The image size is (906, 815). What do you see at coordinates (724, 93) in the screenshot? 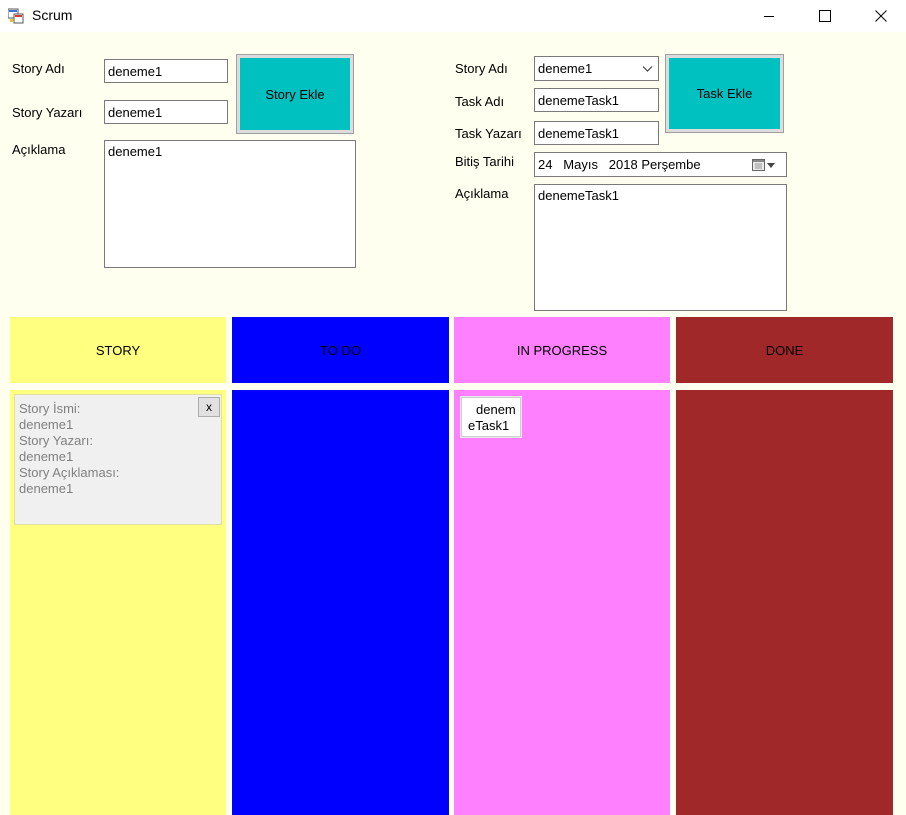
I see `add-task-button: Task Ekle` at bounding box center [724, 93].